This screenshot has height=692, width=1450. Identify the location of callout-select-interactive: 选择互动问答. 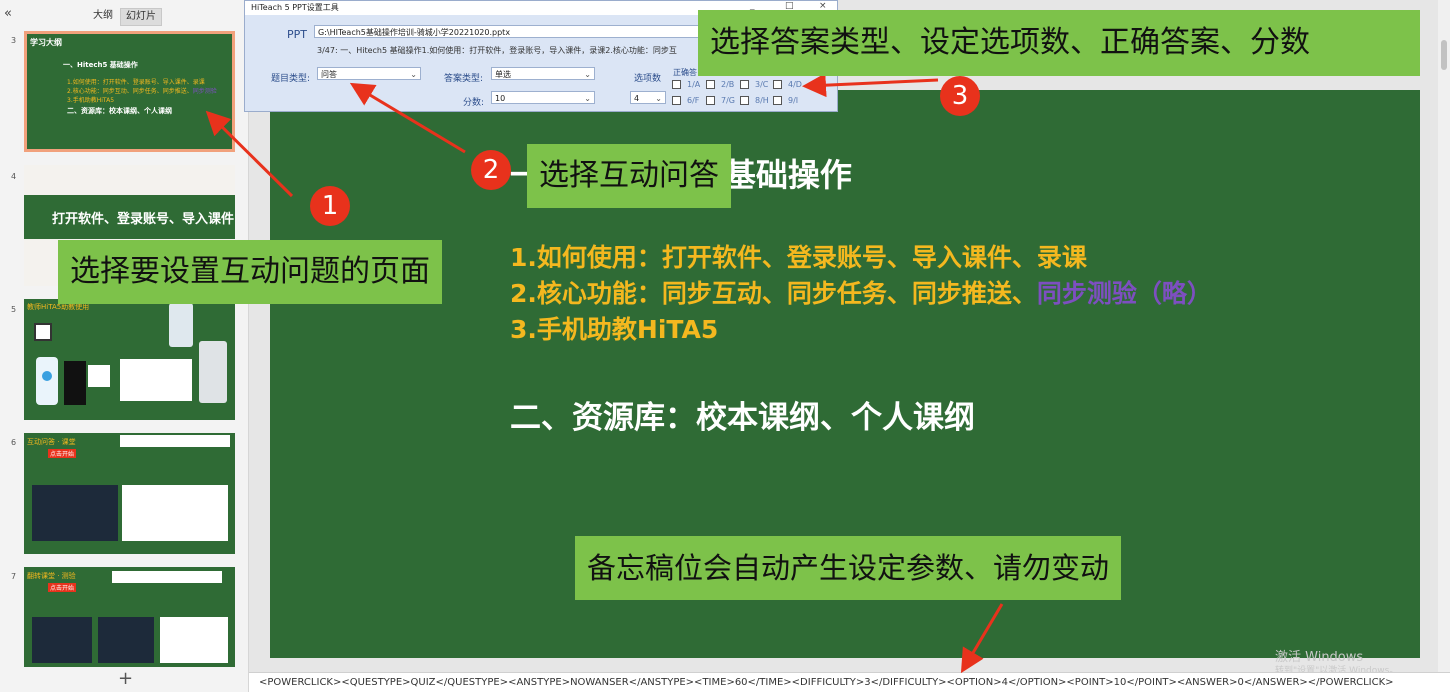
(629, 176).